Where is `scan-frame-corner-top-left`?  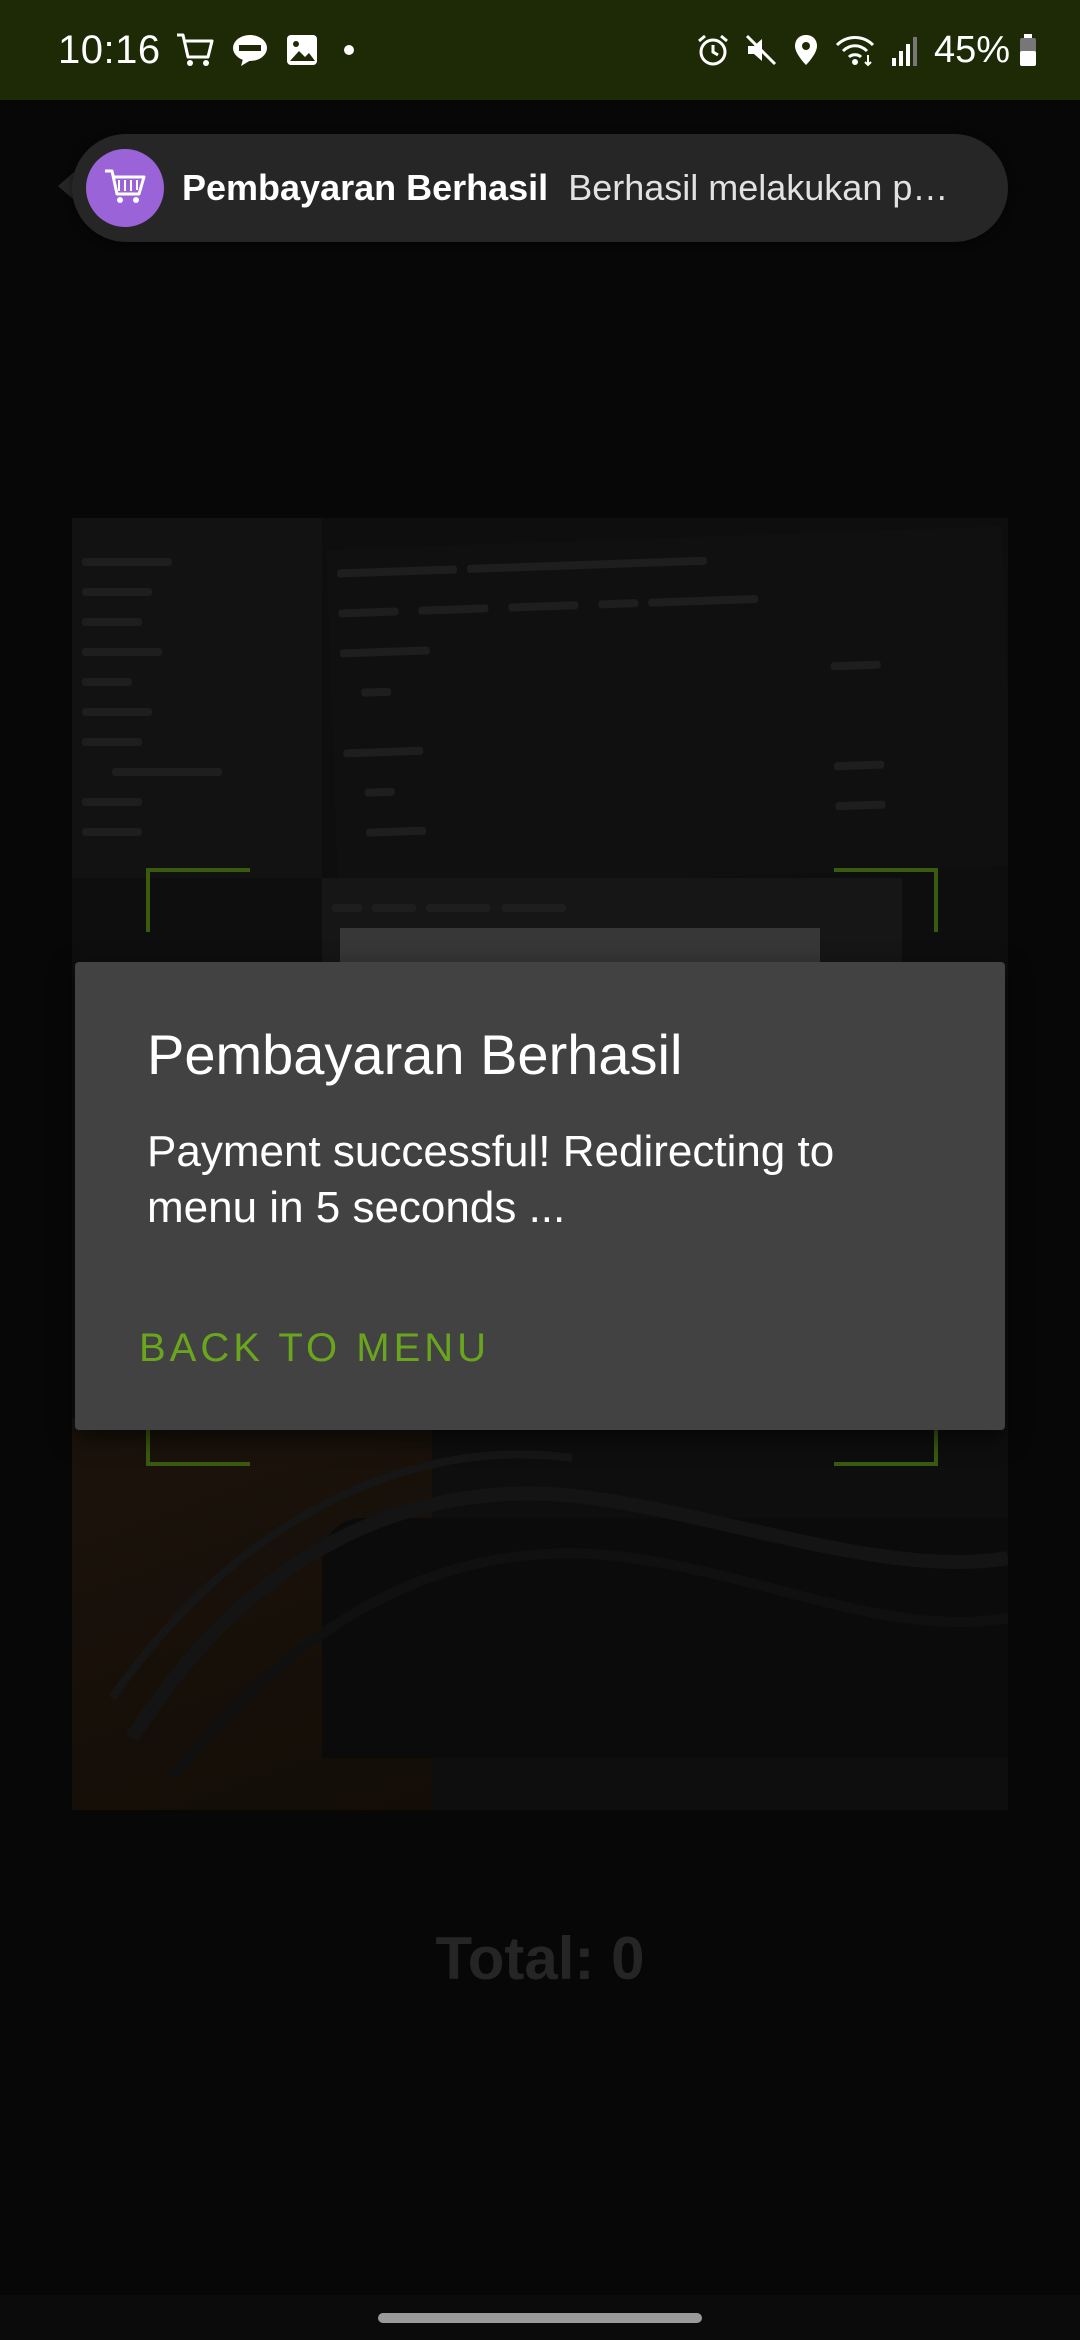
scan-frame-corner-top-left is located at coordinates (198, 900).